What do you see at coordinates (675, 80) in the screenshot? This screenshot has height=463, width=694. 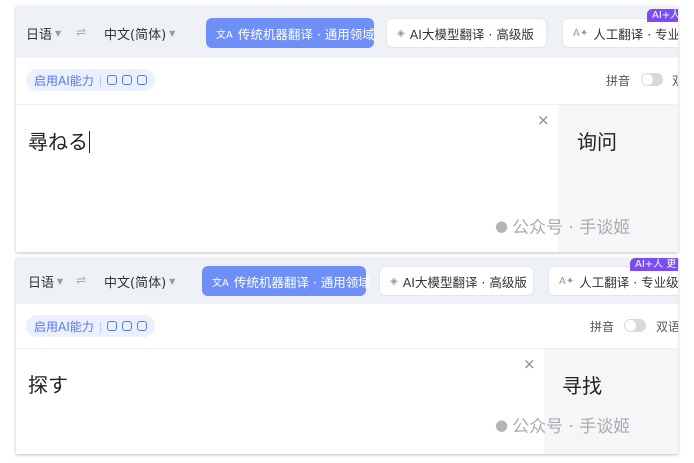 I see `bilingual-label: 双` at bounding box center [675, 80].